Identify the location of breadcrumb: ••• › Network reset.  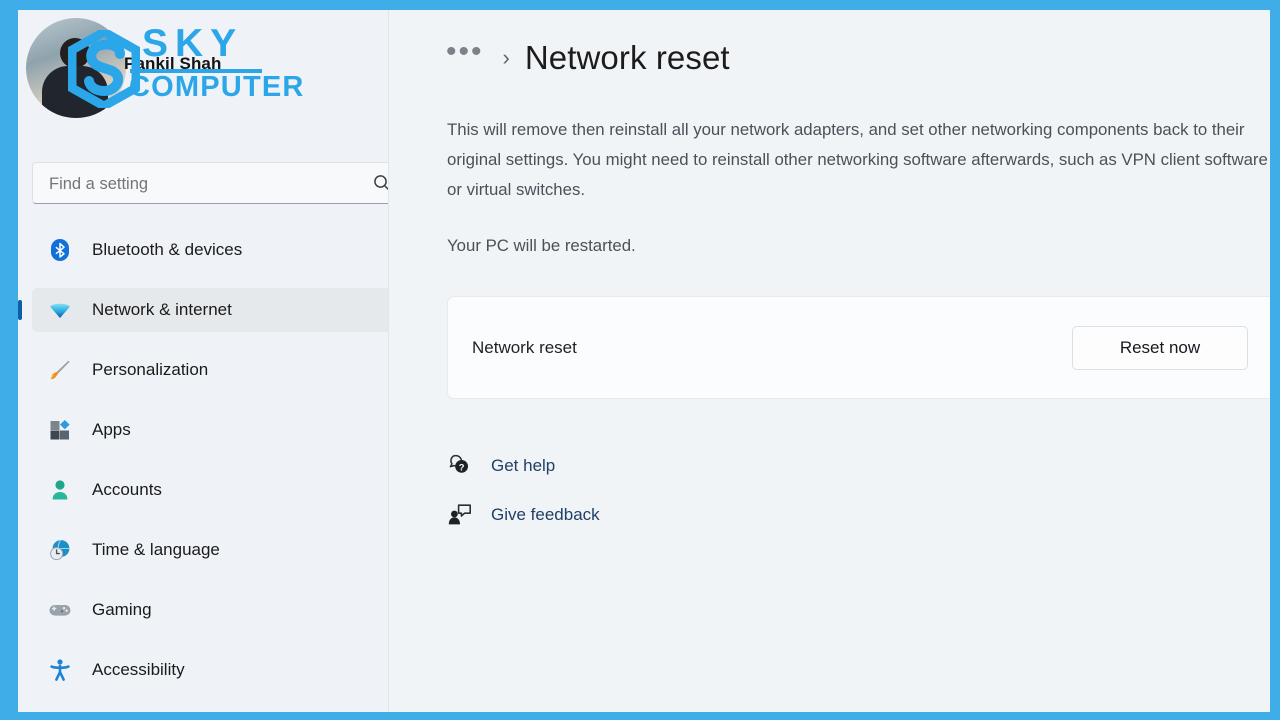
(588, 58).